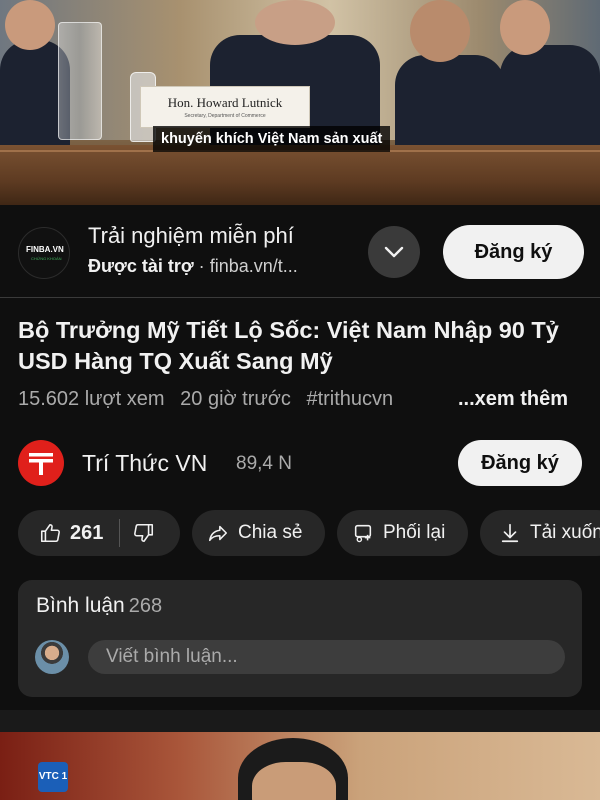 The width and height of the screenshot is (600, 800). I want to click on person-right, so click(450, 102).